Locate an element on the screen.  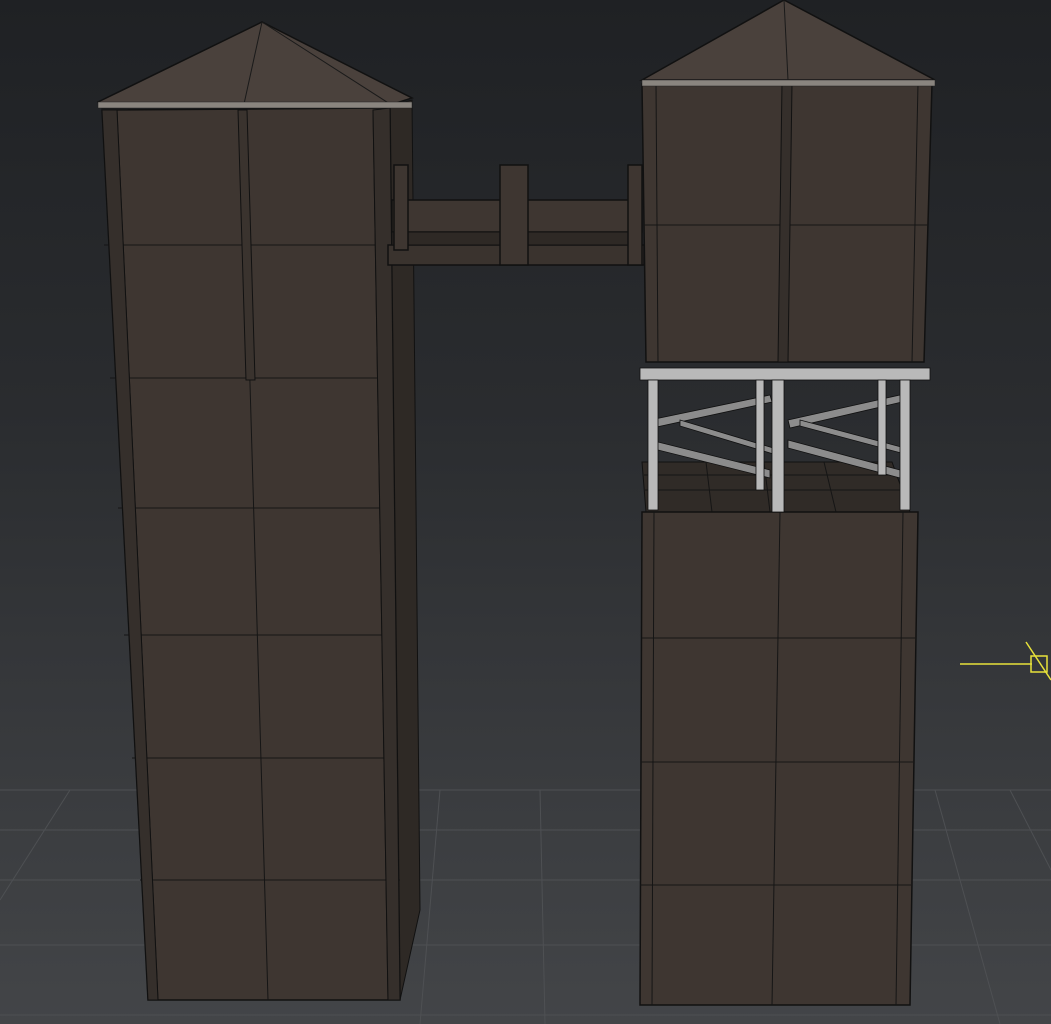
left-tower-roof is located at coordinates (255, 65).